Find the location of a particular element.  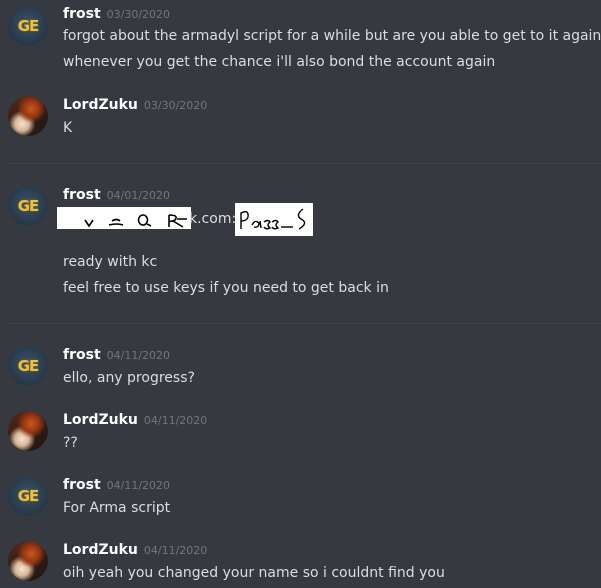

message-text: For Arma script is located at coordinates (117, 508).